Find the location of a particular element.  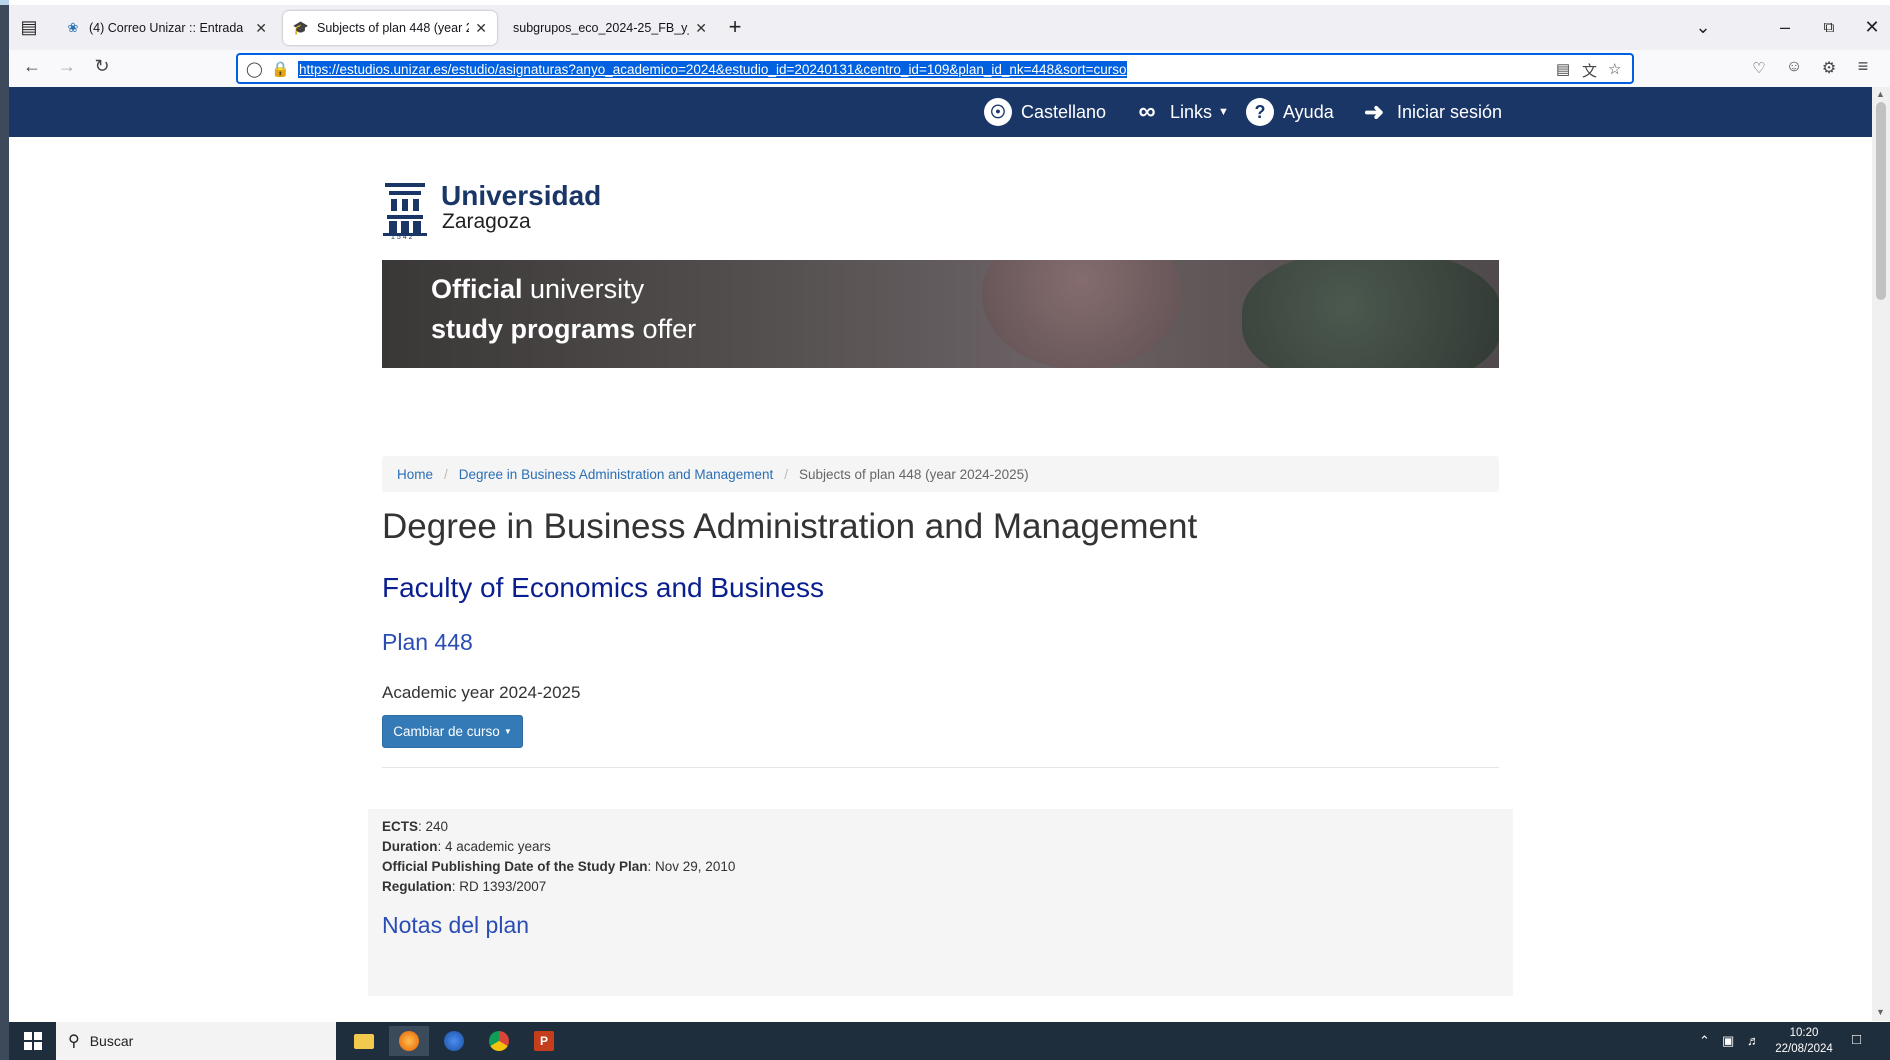

links-label: Links is located at coordinates (1191, 111).